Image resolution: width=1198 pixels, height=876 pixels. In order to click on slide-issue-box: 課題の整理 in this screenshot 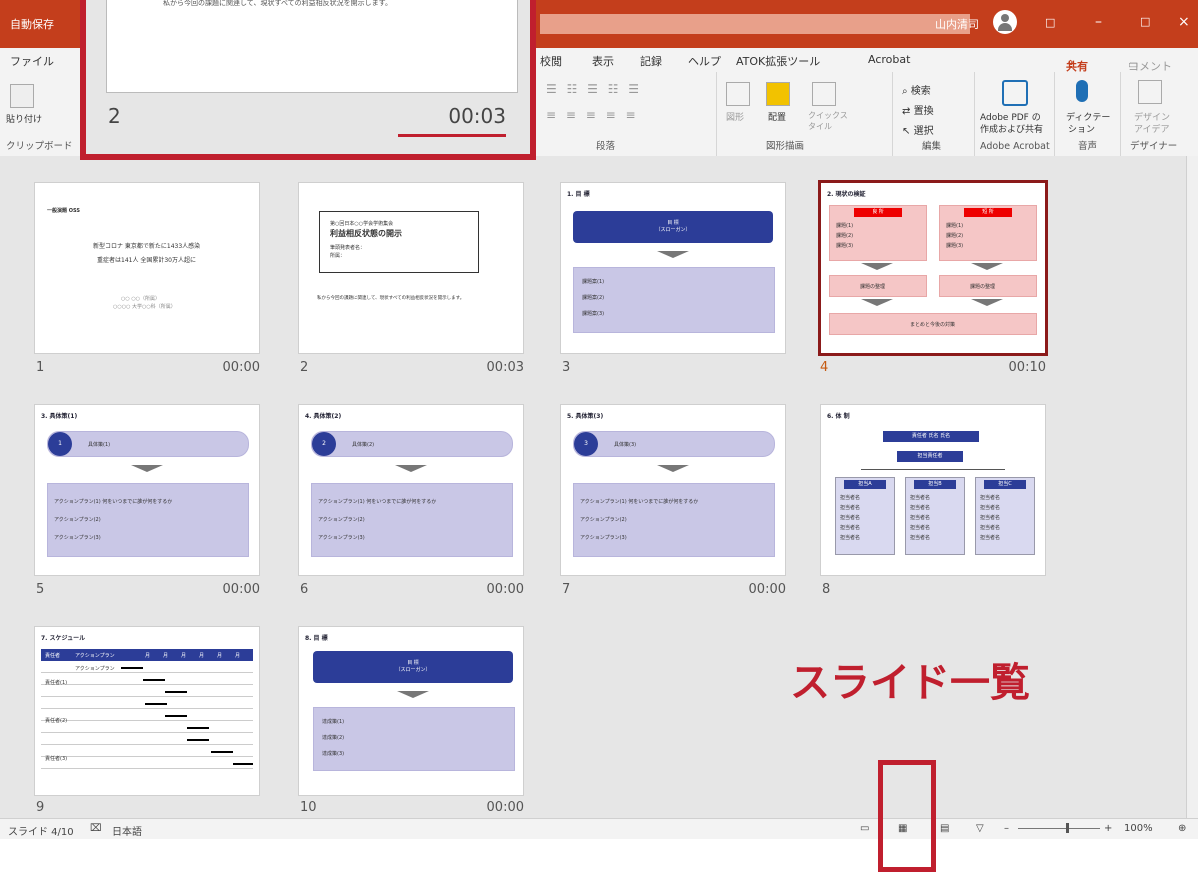, I will do `click(878, 286)`.